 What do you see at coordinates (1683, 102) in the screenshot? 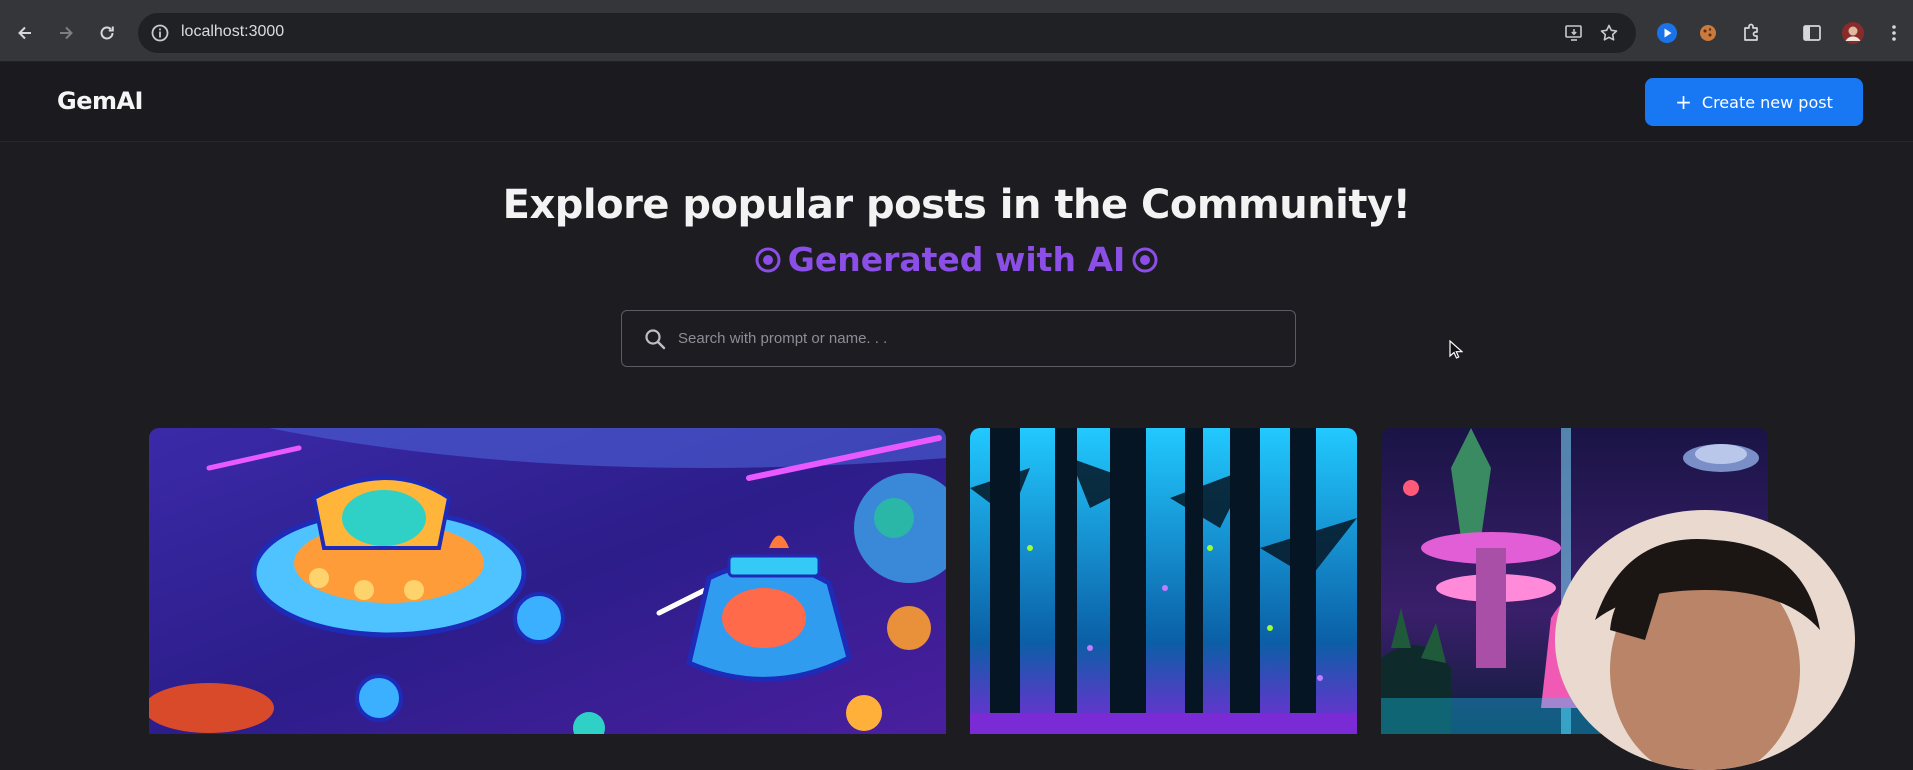
I see `plus-icon: +` at bounding box center [1683, 102].